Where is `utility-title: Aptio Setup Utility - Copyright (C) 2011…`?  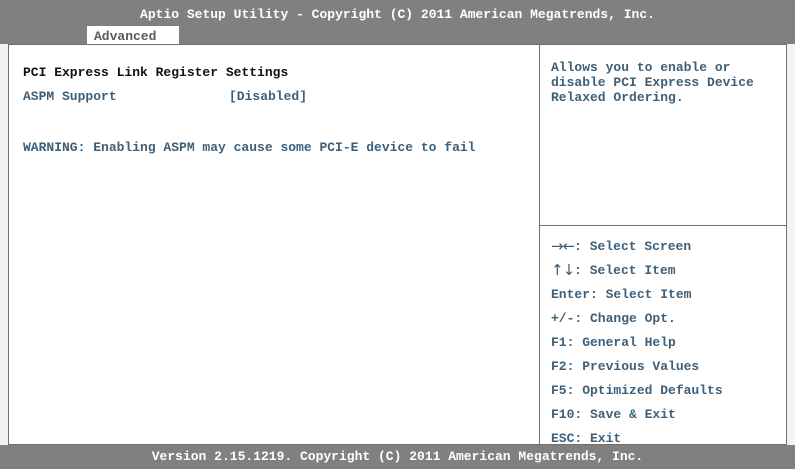
utility-title: Aptio Setup Utility - Copyright (C) 2011… is located at coordinates (397, 14).